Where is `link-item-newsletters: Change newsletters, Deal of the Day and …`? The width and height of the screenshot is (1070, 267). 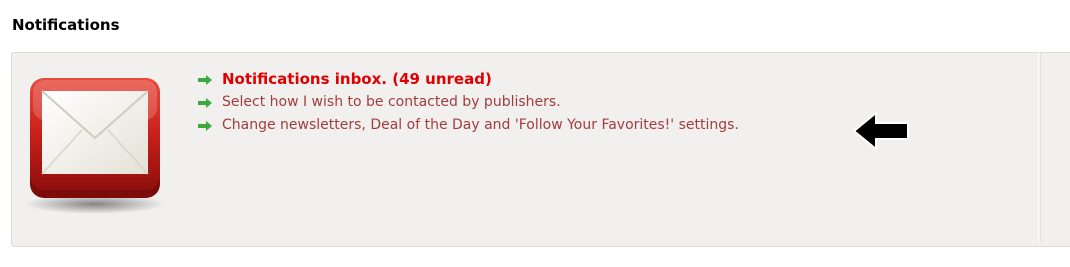 link-item-newsletters: Change newsletters, Deal of the Day and … is located at coordinates (468, 125).